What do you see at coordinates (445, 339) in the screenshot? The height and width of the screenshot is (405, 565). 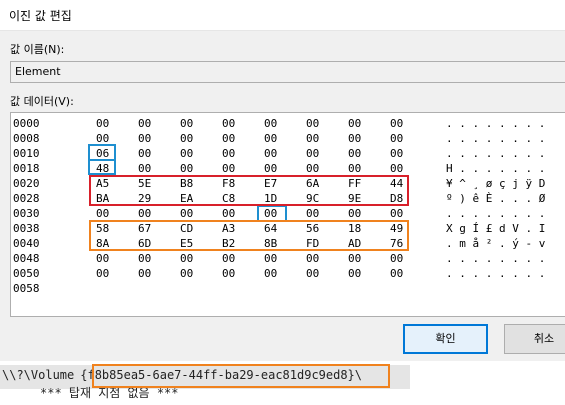 I see `ok-button: 확인` at bounding box center [445, 339].